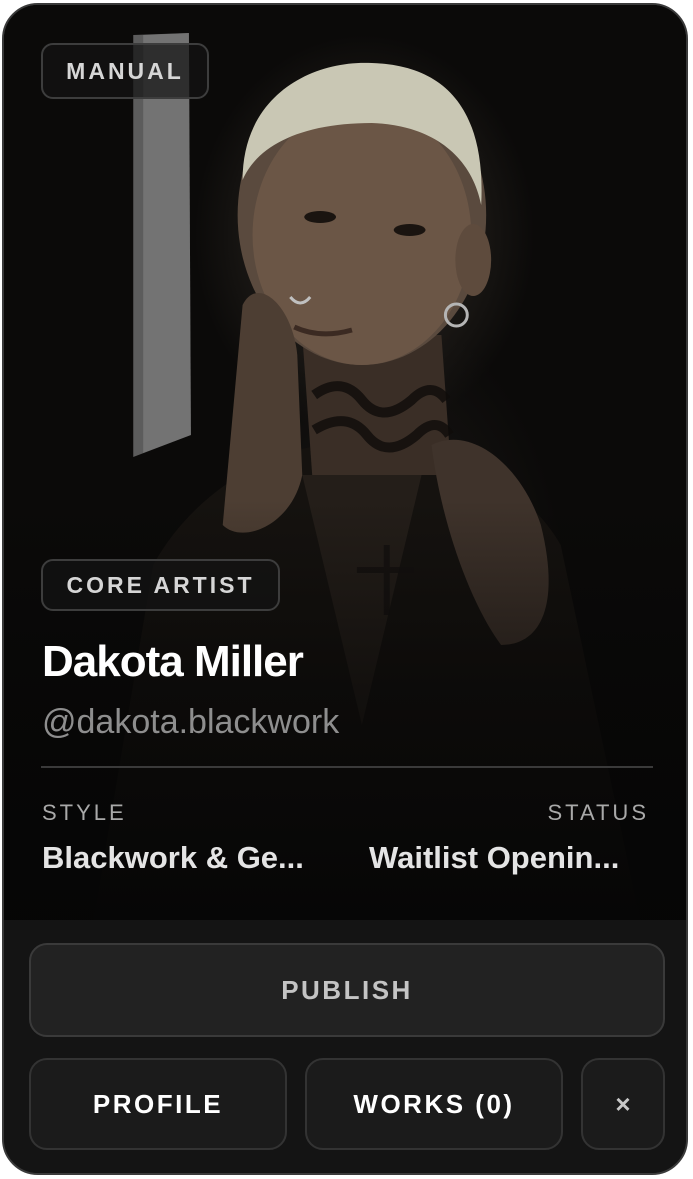 The image size is (693, 1179). Describe the element at coordinates (84, 812) in the screenshot. I see `style-label: STYLE` at that location.